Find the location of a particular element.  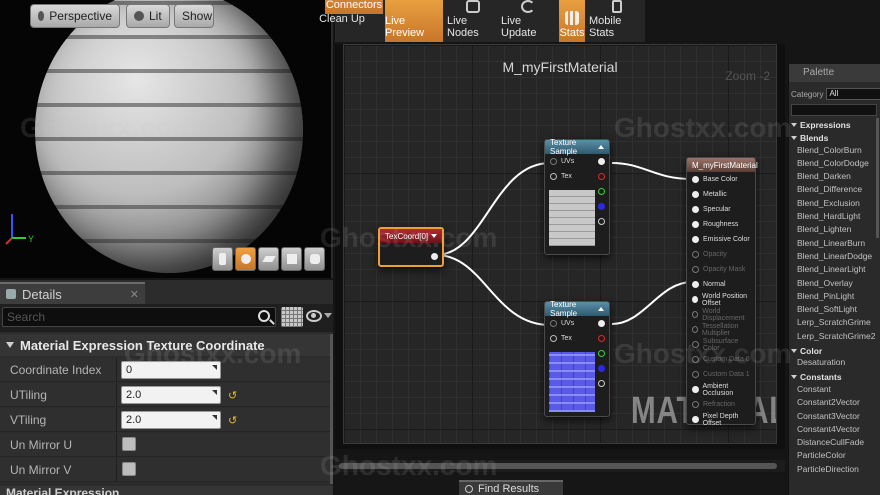

sphere-preview-button is located at coordinates (245, 259).